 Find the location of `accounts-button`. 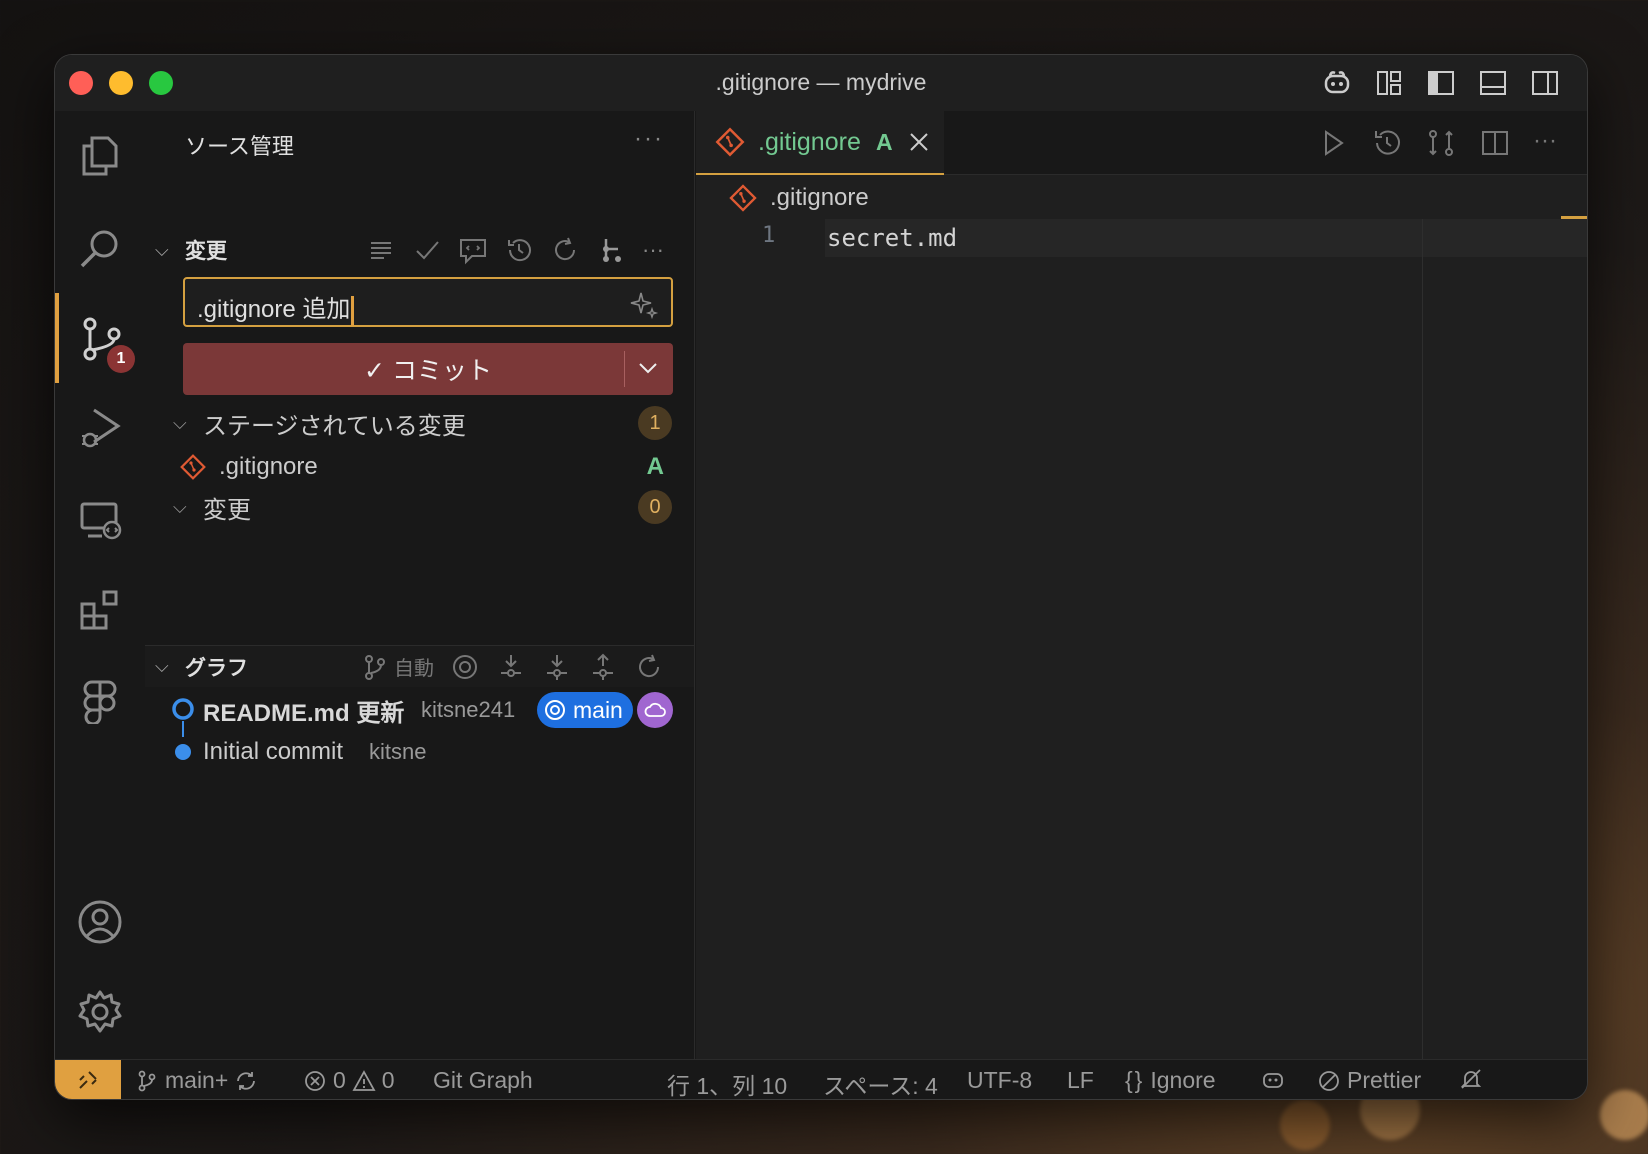

accounts-button is located at coordinates (100, 922).